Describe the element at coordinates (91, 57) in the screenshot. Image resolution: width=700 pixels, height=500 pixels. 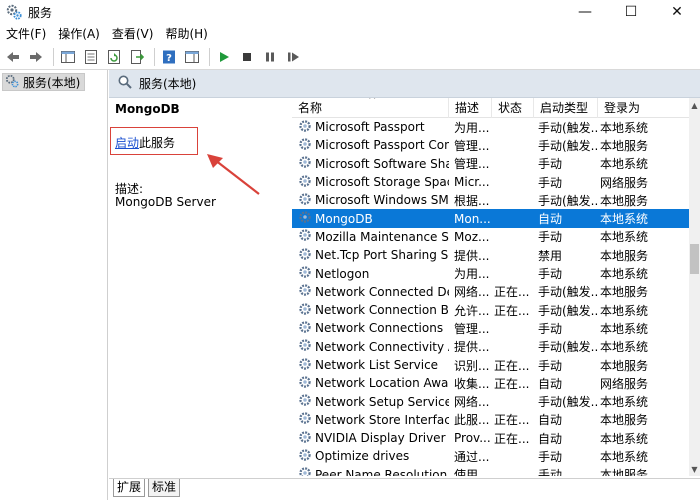
I see `properties-icon` at that location.